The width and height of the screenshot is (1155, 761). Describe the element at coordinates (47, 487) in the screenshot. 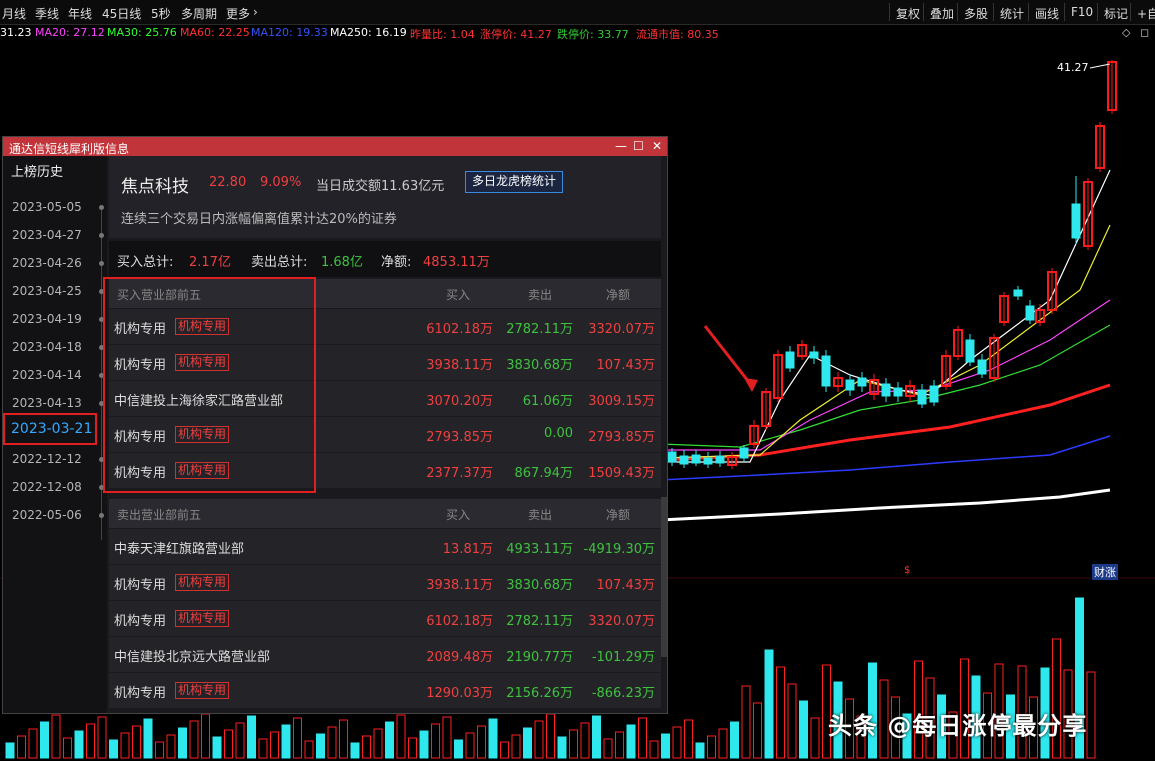

I see `history-date: 2022-12-08` at that location.